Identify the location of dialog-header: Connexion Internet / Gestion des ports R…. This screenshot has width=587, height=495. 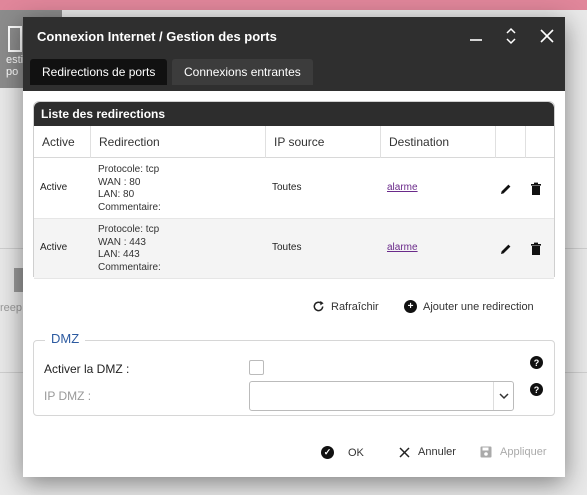
(294, 54).